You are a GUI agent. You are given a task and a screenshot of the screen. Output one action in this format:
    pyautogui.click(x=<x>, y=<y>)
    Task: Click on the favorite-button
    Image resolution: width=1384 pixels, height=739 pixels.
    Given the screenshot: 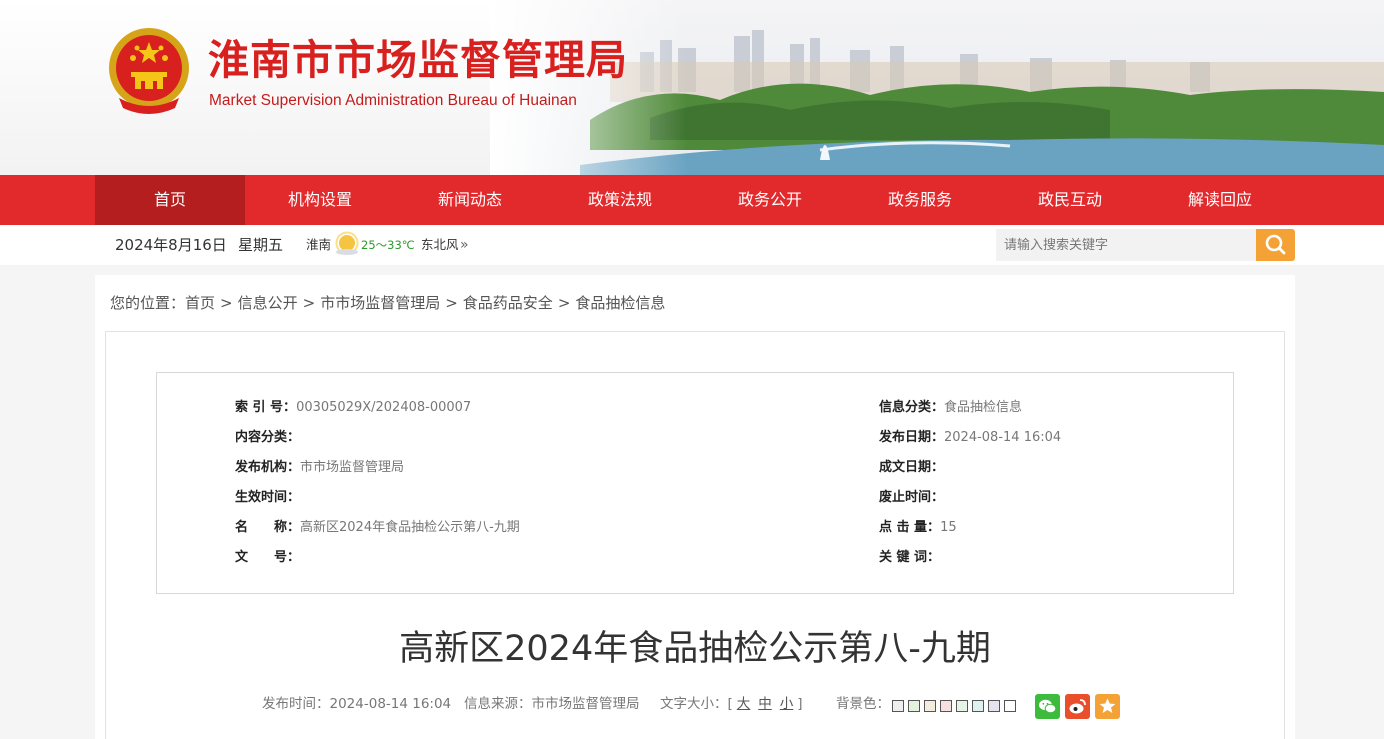 What is the action you would take?
    pyautogui.click(x=1107, y=706)
    